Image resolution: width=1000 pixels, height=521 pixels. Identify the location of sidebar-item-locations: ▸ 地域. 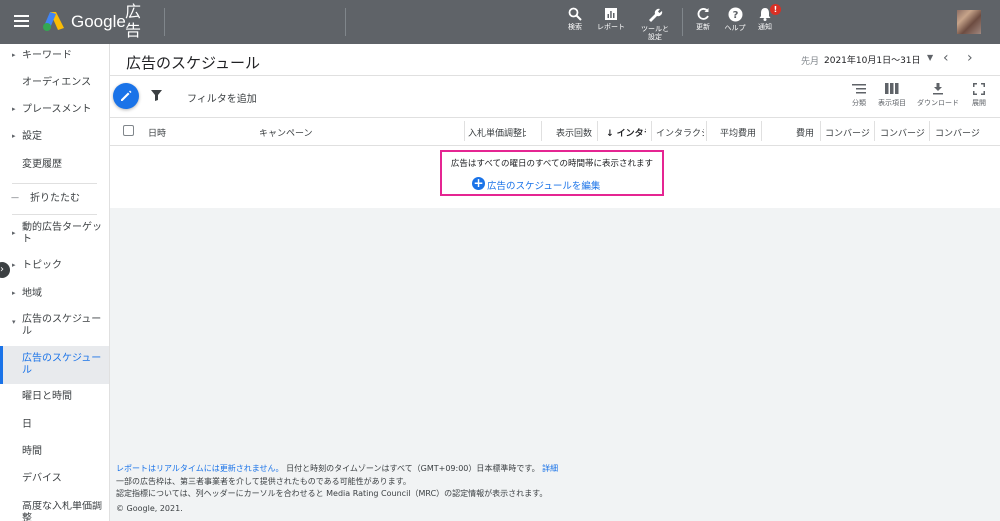
(54, 294).